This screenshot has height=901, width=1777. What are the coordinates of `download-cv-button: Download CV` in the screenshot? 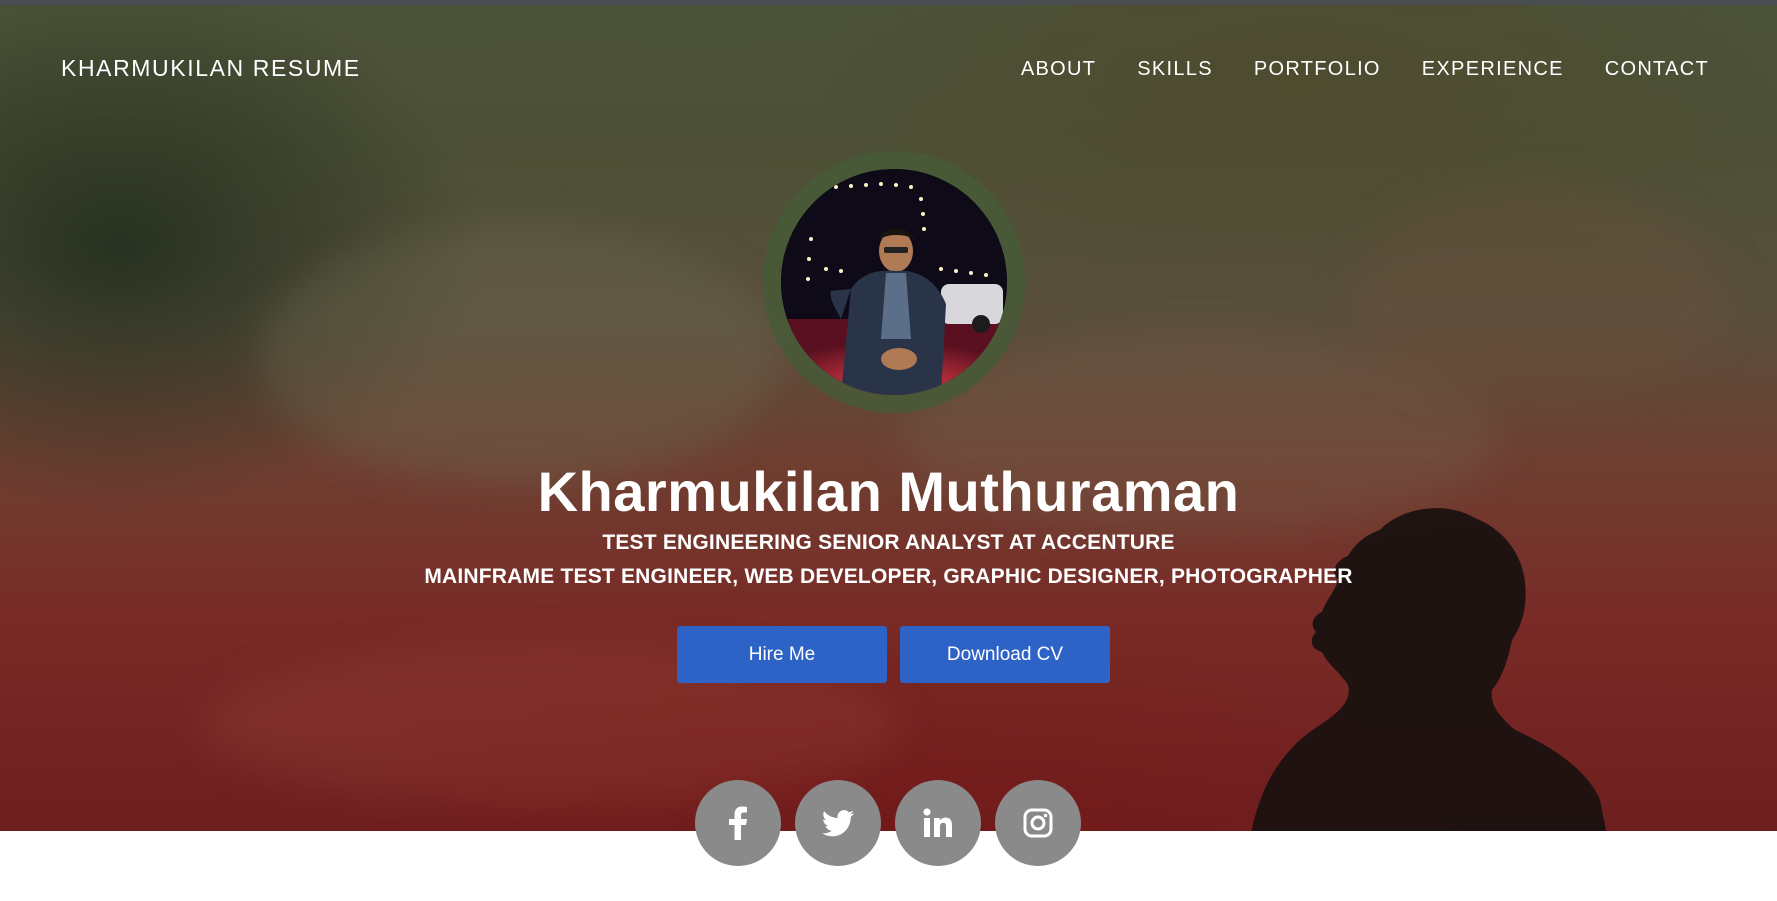 It's located at (1005, 654).